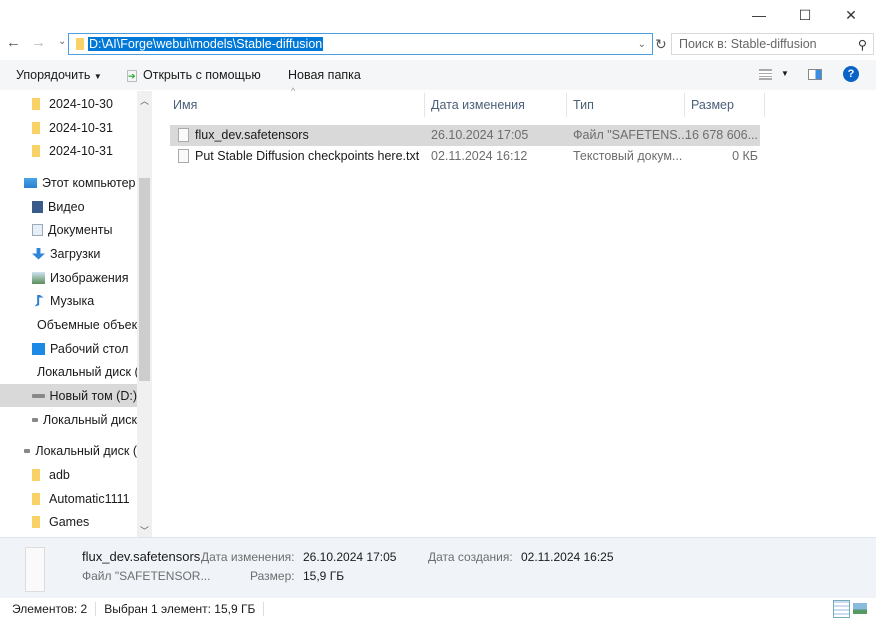  What do you see at coordinates (59, 474) in the screenshot?
I see `sidebar-item-label: adb` at bounding box center [59, 474].